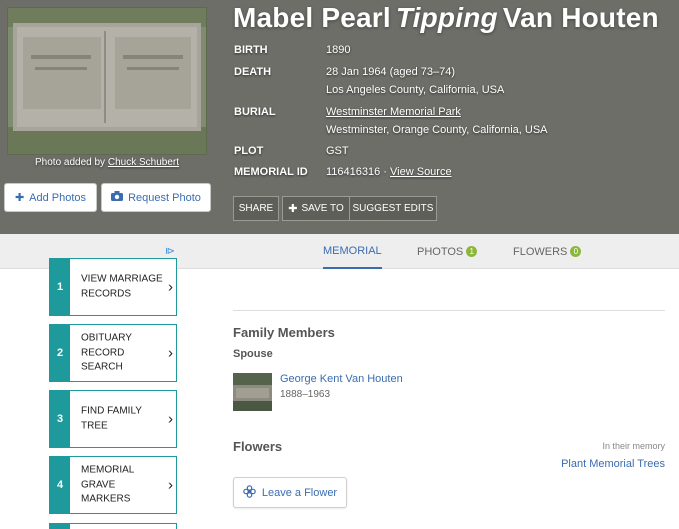  Describe the element at coordinates (284, 332) in the screenshot. I see `family-members-heading: Family Members` at that location.